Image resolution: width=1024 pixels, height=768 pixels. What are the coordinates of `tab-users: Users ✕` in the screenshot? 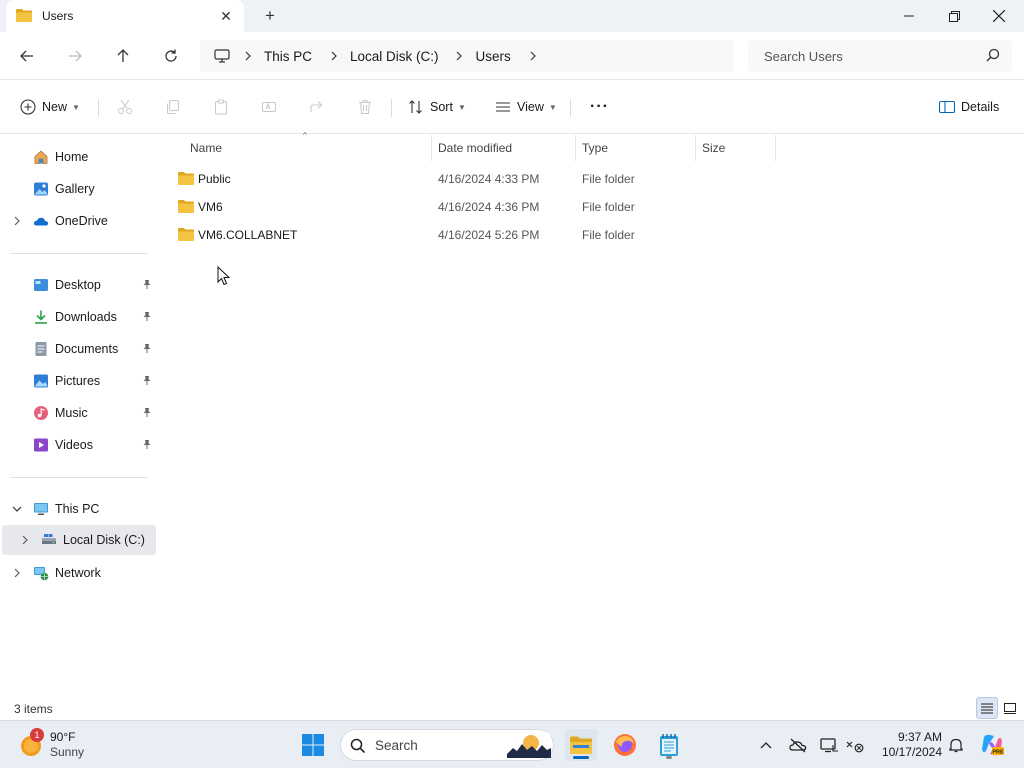 It's located at (125, 16).